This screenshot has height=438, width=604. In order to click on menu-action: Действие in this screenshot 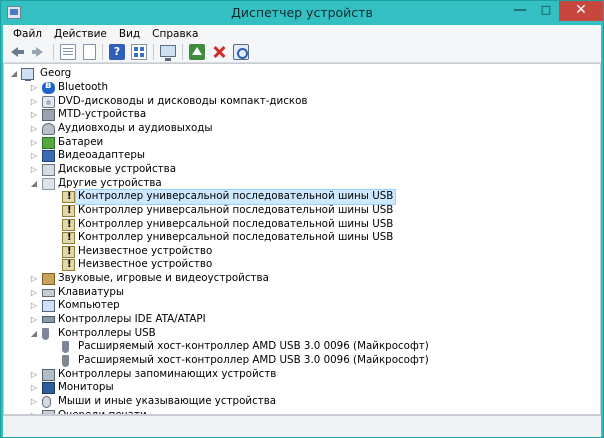, I will do `click(80, 34)`.